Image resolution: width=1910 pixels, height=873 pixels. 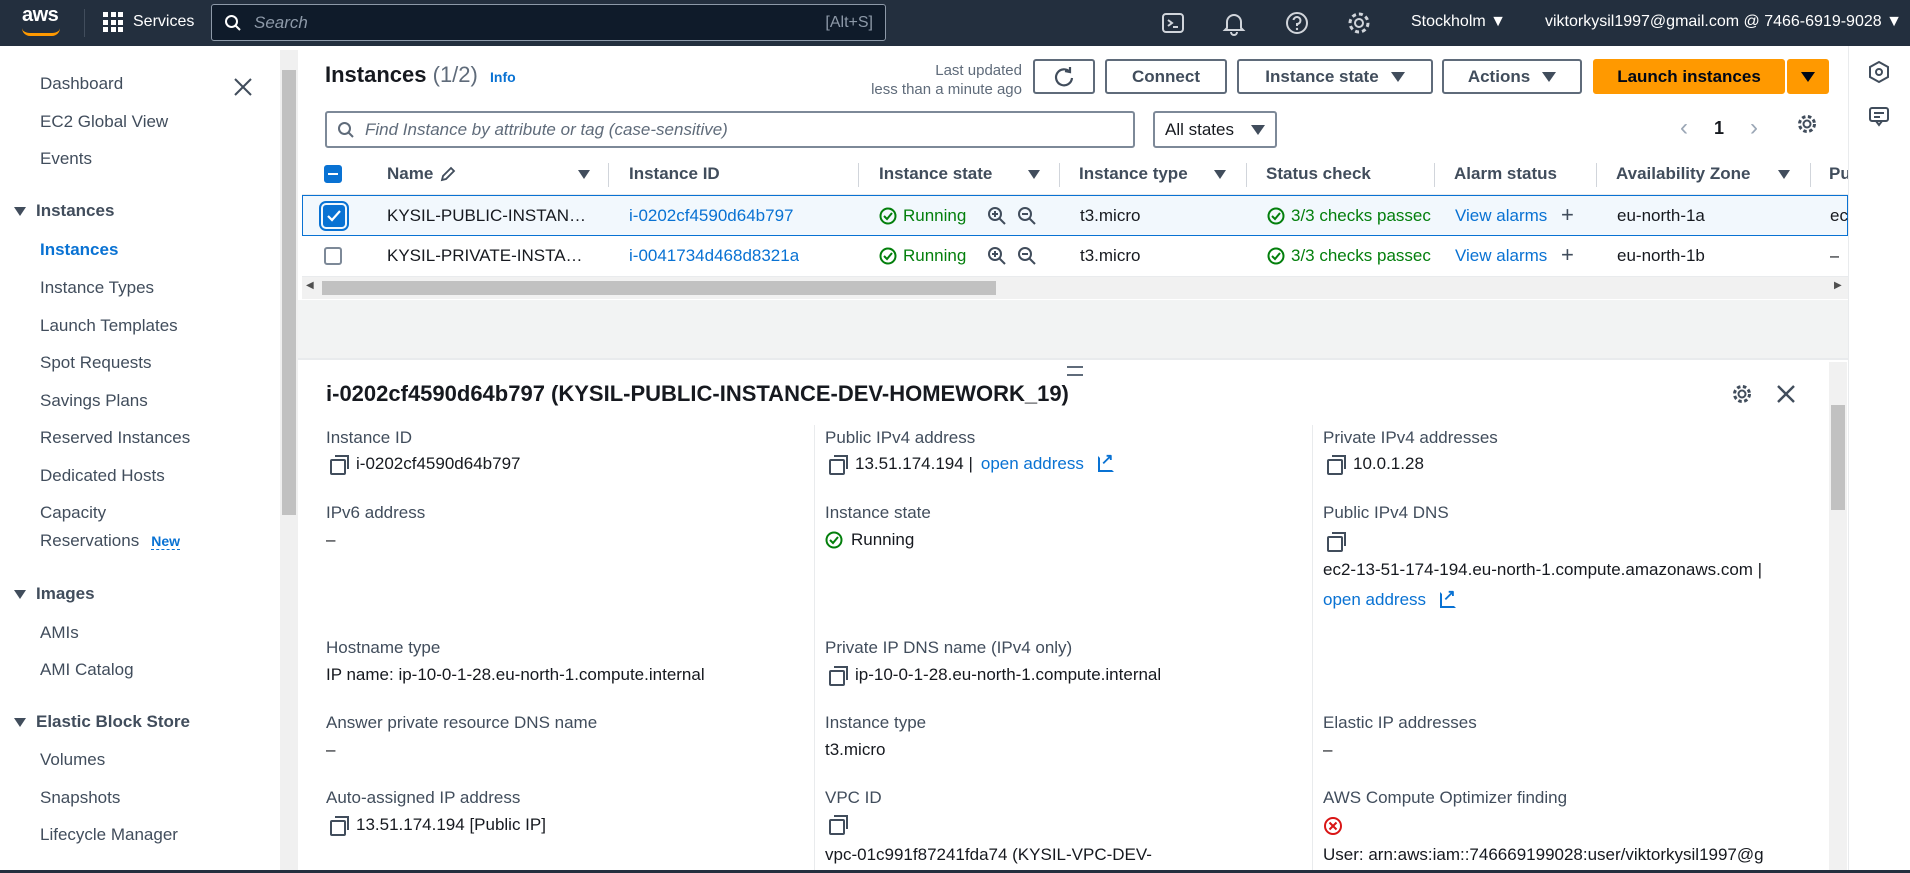 I want to click on services-menu-button: Services, so click(x=148, y=22).